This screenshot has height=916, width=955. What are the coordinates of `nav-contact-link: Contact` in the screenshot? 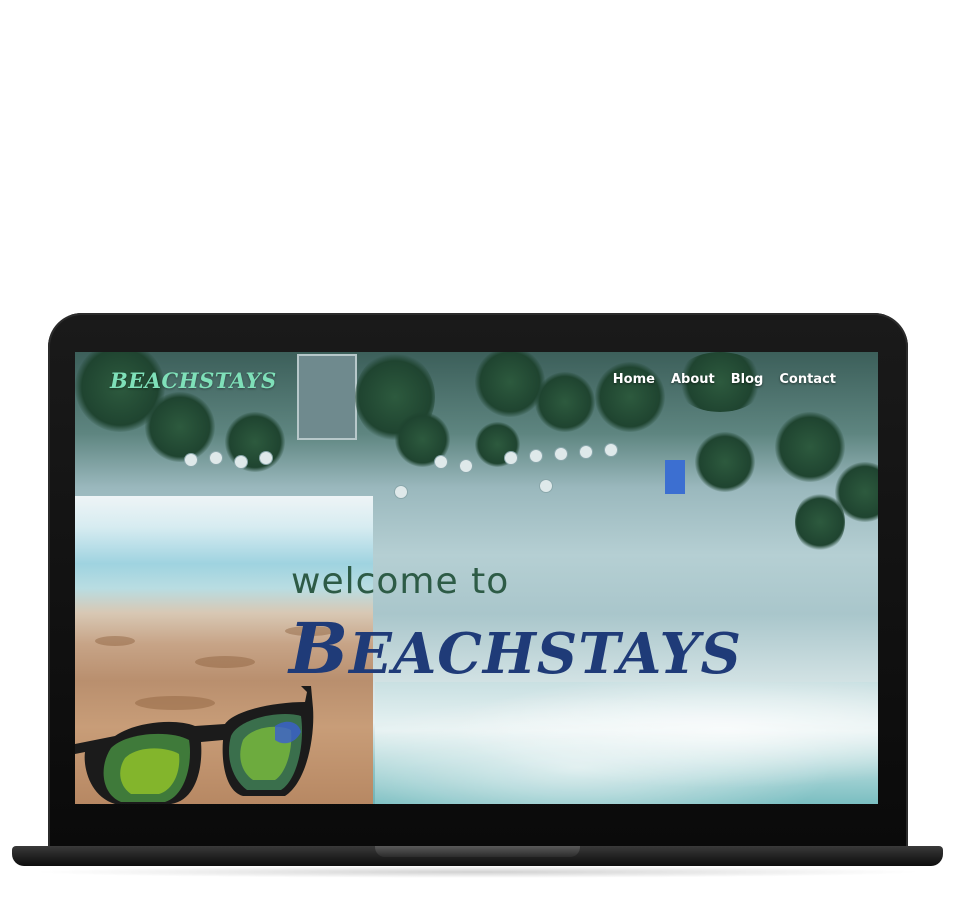 It's located at (807, 379).